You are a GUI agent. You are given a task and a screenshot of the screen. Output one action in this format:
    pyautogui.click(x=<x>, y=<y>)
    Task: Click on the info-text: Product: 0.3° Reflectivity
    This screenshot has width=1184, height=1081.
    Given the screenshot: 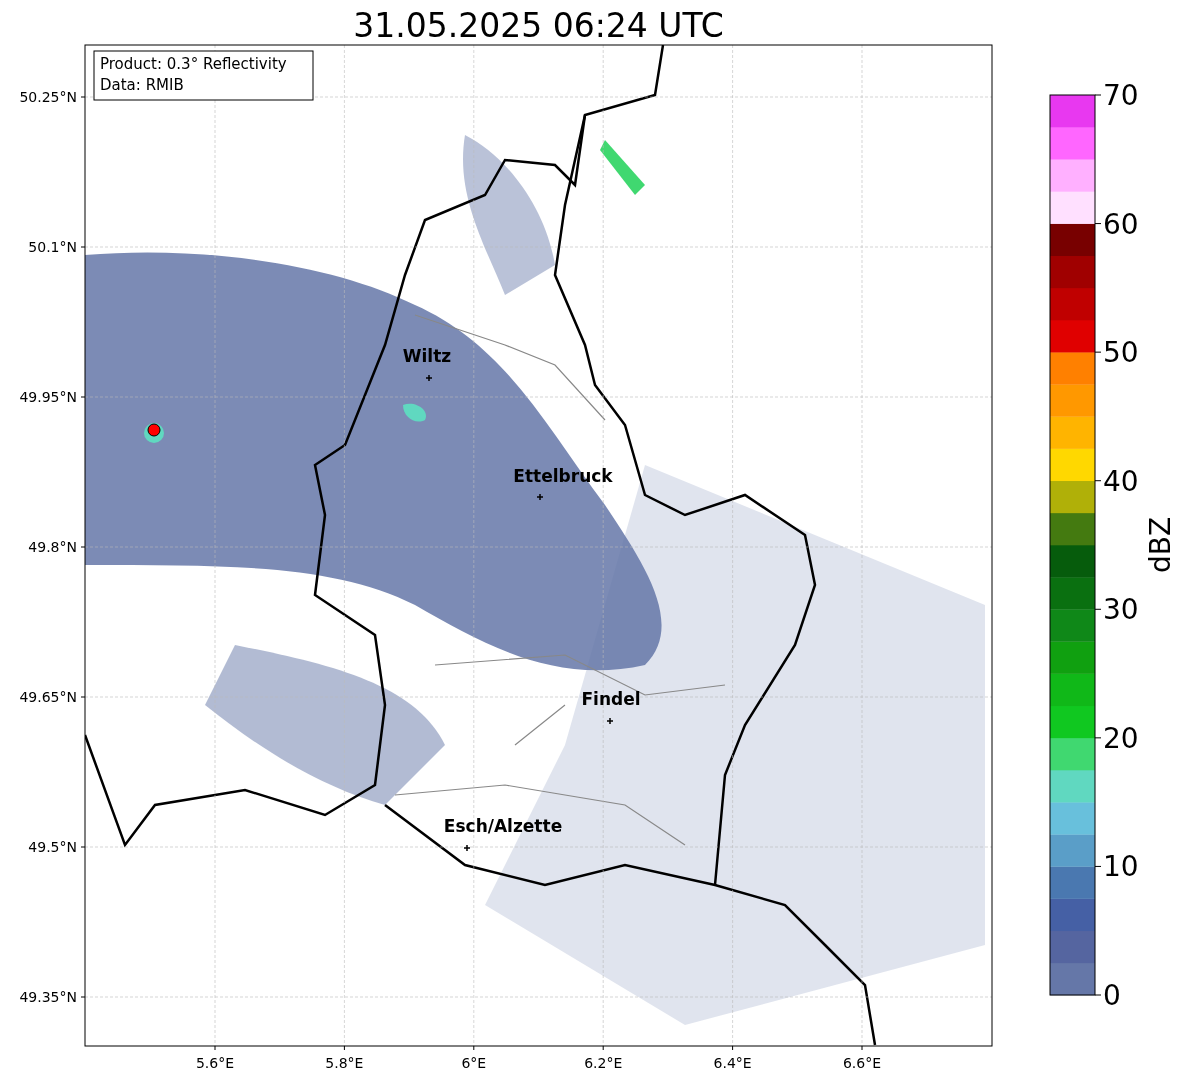 What is the action you would take?
    pyautogui.click(x=193, y=64)
    